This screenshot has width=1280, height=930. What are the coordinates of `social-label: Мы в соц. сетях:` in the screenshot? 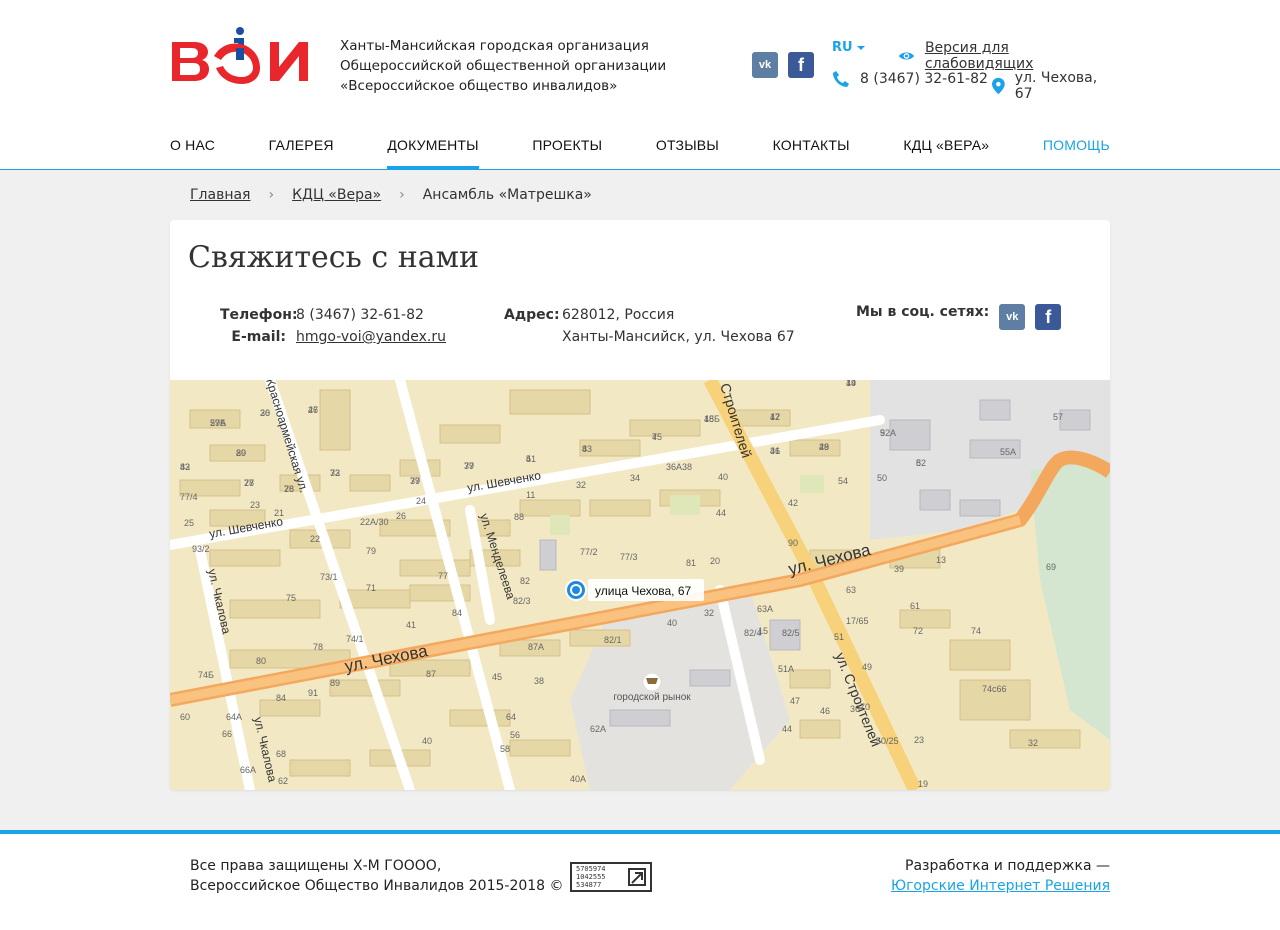 It's located at (923, 312).